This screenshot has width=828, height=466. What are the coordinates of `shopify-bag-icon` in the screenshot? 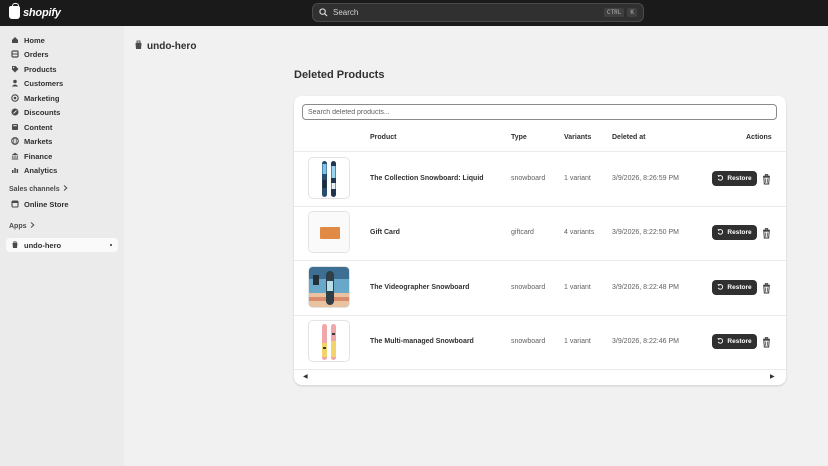 It's located at (14, 11).